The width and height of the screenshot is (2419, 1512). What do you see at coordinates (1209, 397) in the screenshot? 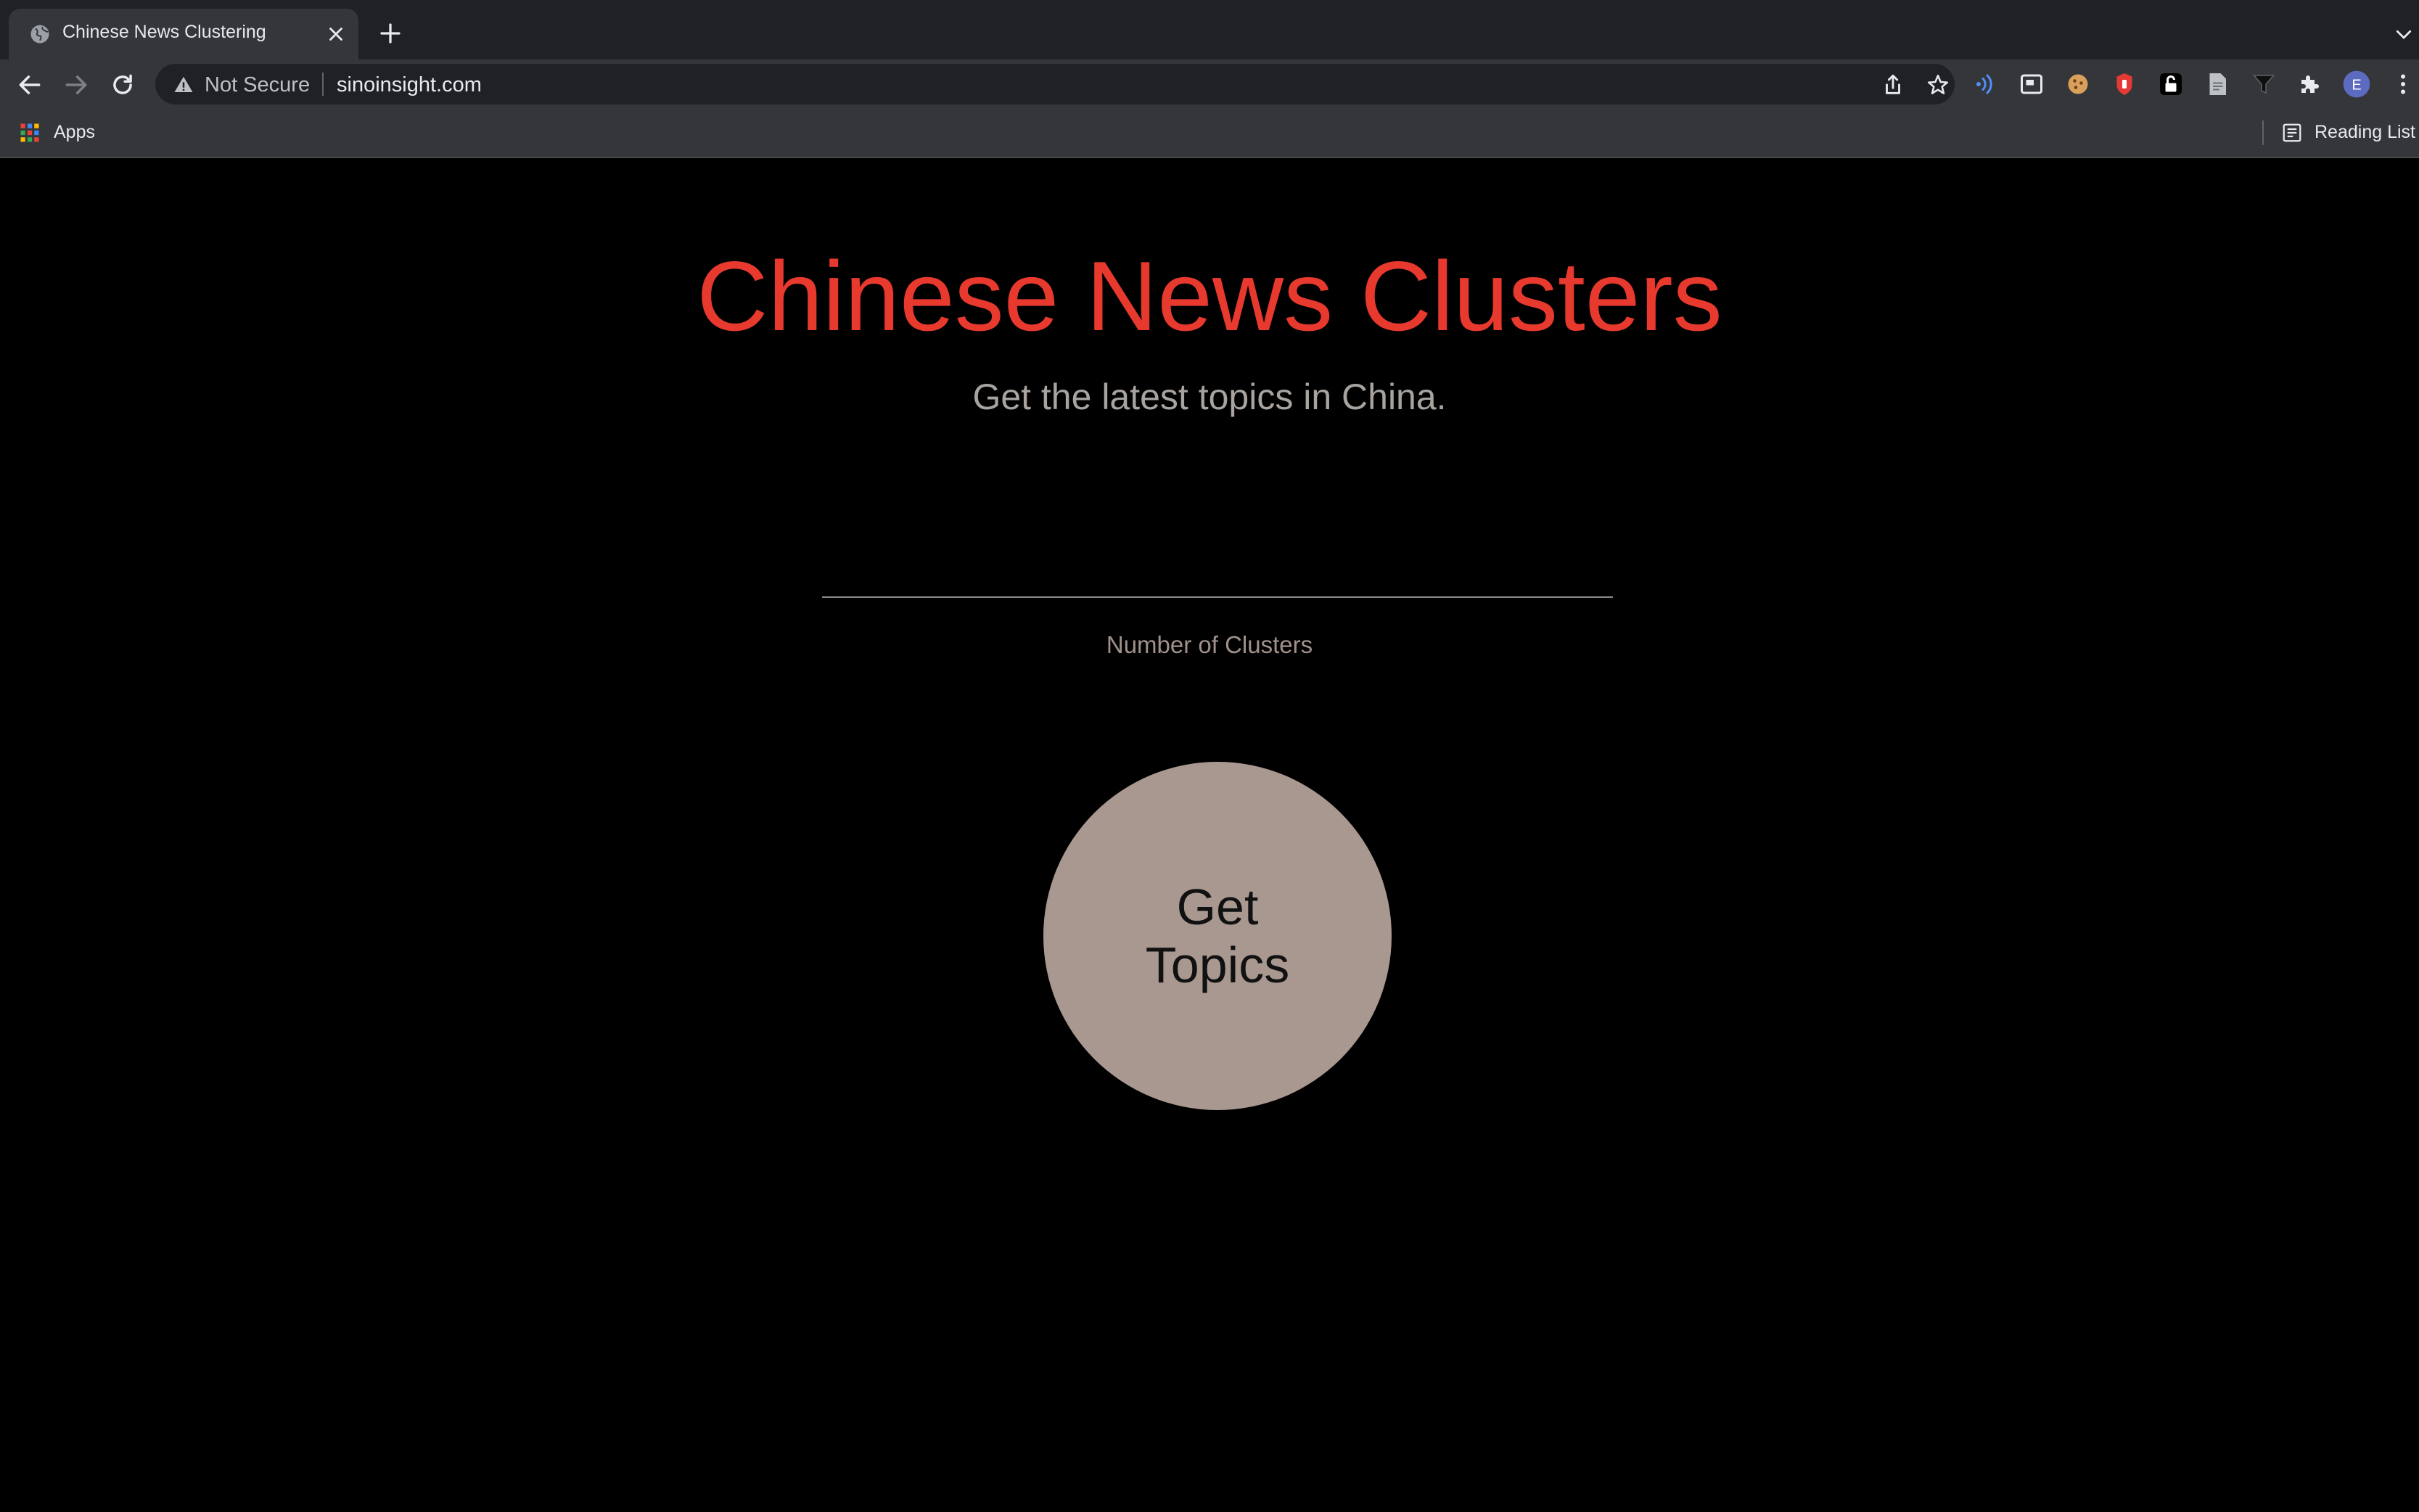
I see `page-subtitle: Get the latest topics in China.` at bounding box center [1209, 397].